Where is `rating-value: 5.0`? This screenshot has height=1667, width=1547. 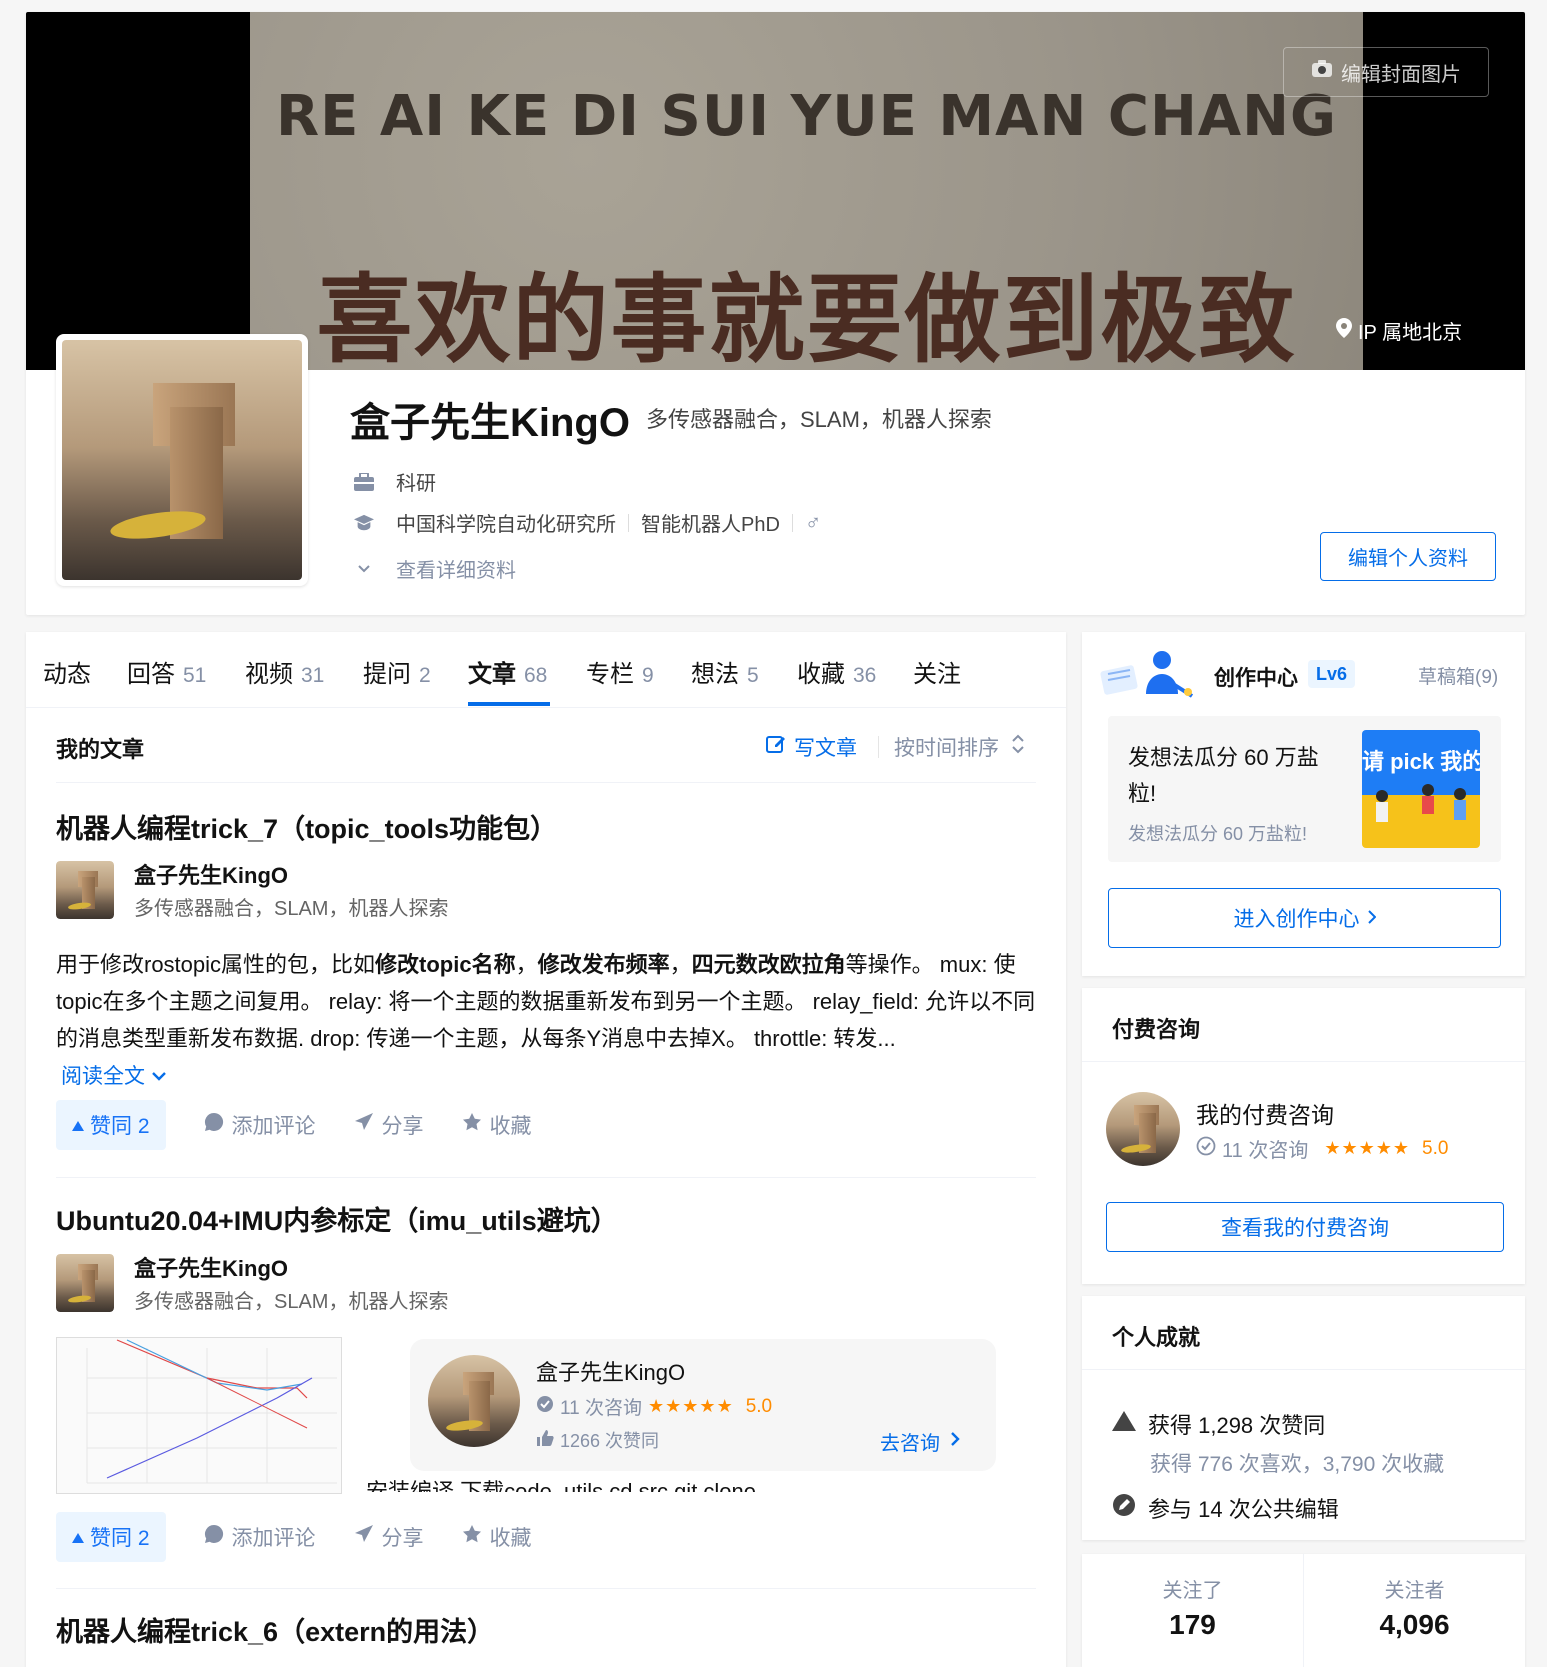 rating-value: 5.0 is located at coordinates (759, 1406).